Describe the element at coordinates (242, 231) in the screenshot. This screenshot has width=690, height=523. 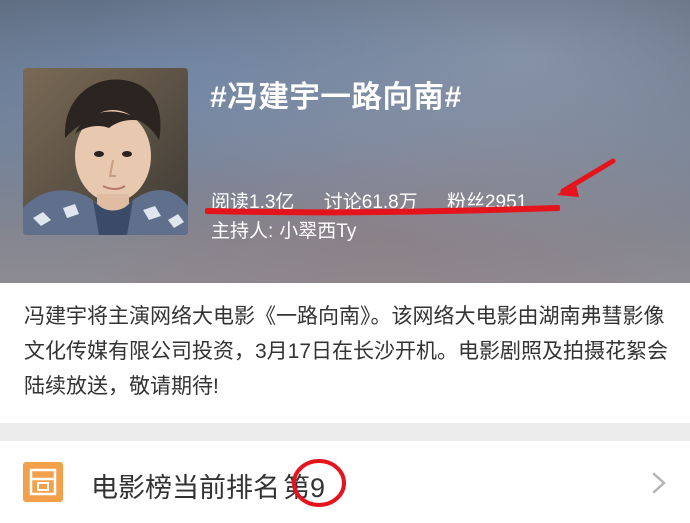
I see `host-label: 主持人:` at that location.